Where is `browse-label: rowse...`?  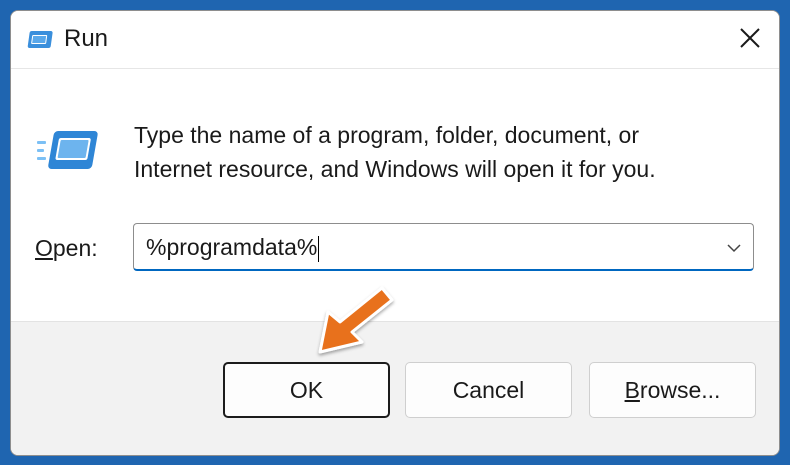 browse-label: rowse... is located at coordinates (680, 389).